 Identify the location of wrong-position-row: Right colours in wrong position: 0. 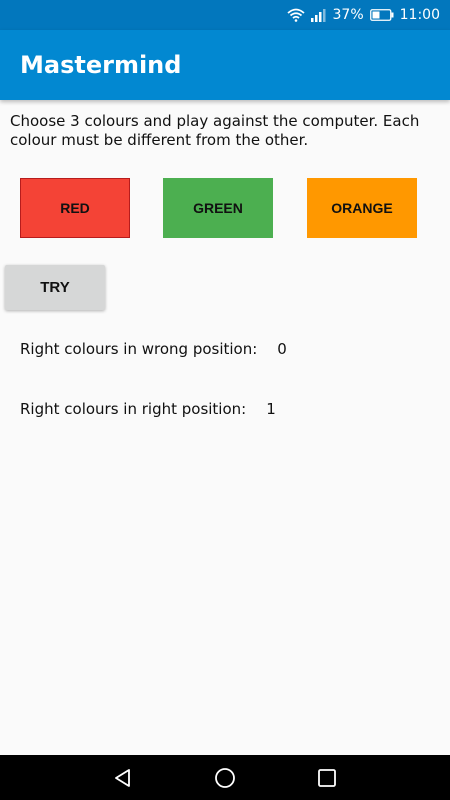
(153, 349).